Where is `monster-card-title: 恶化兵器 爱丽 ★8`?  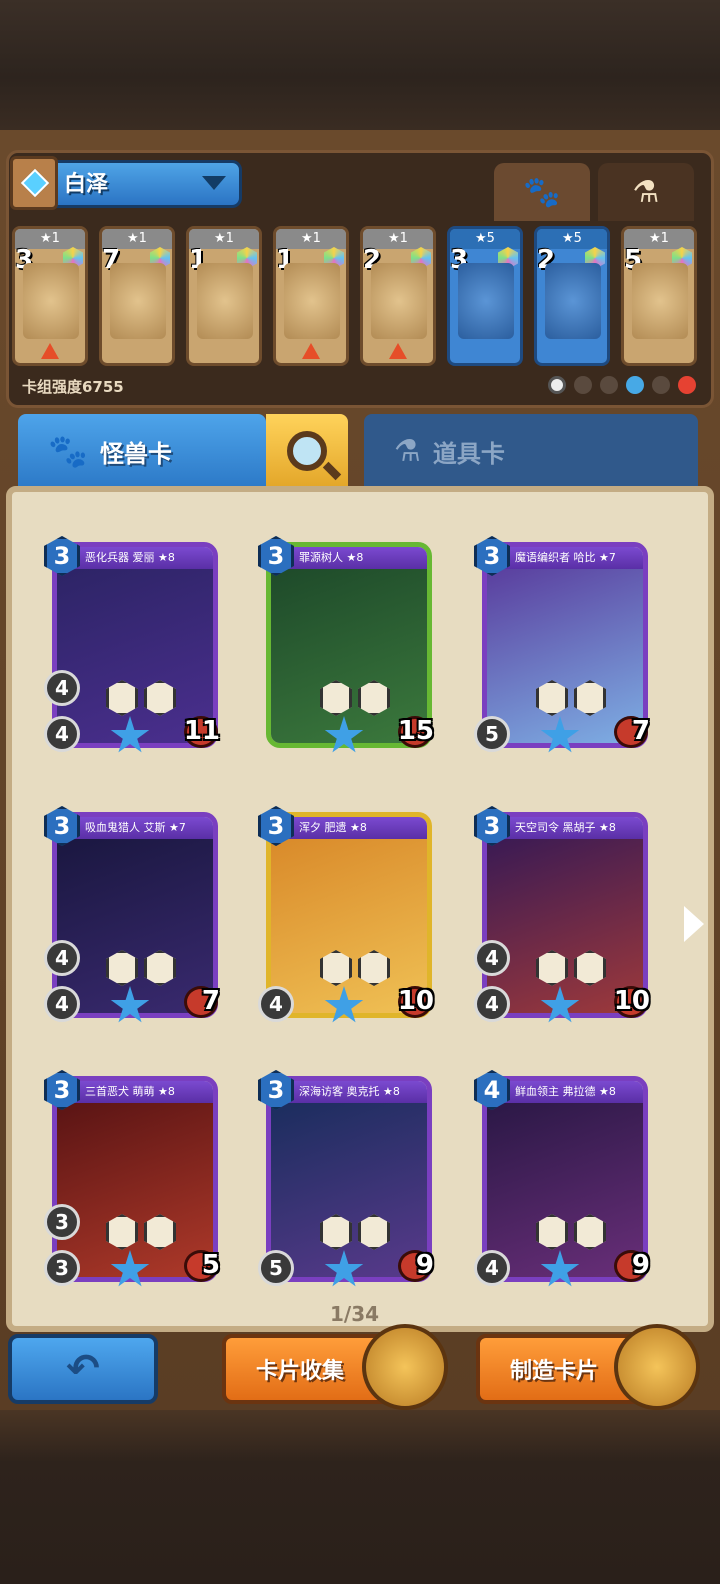 monster-card-title: 恶化兵器 爱丽 ★8 is located at coordinates (135, 558).